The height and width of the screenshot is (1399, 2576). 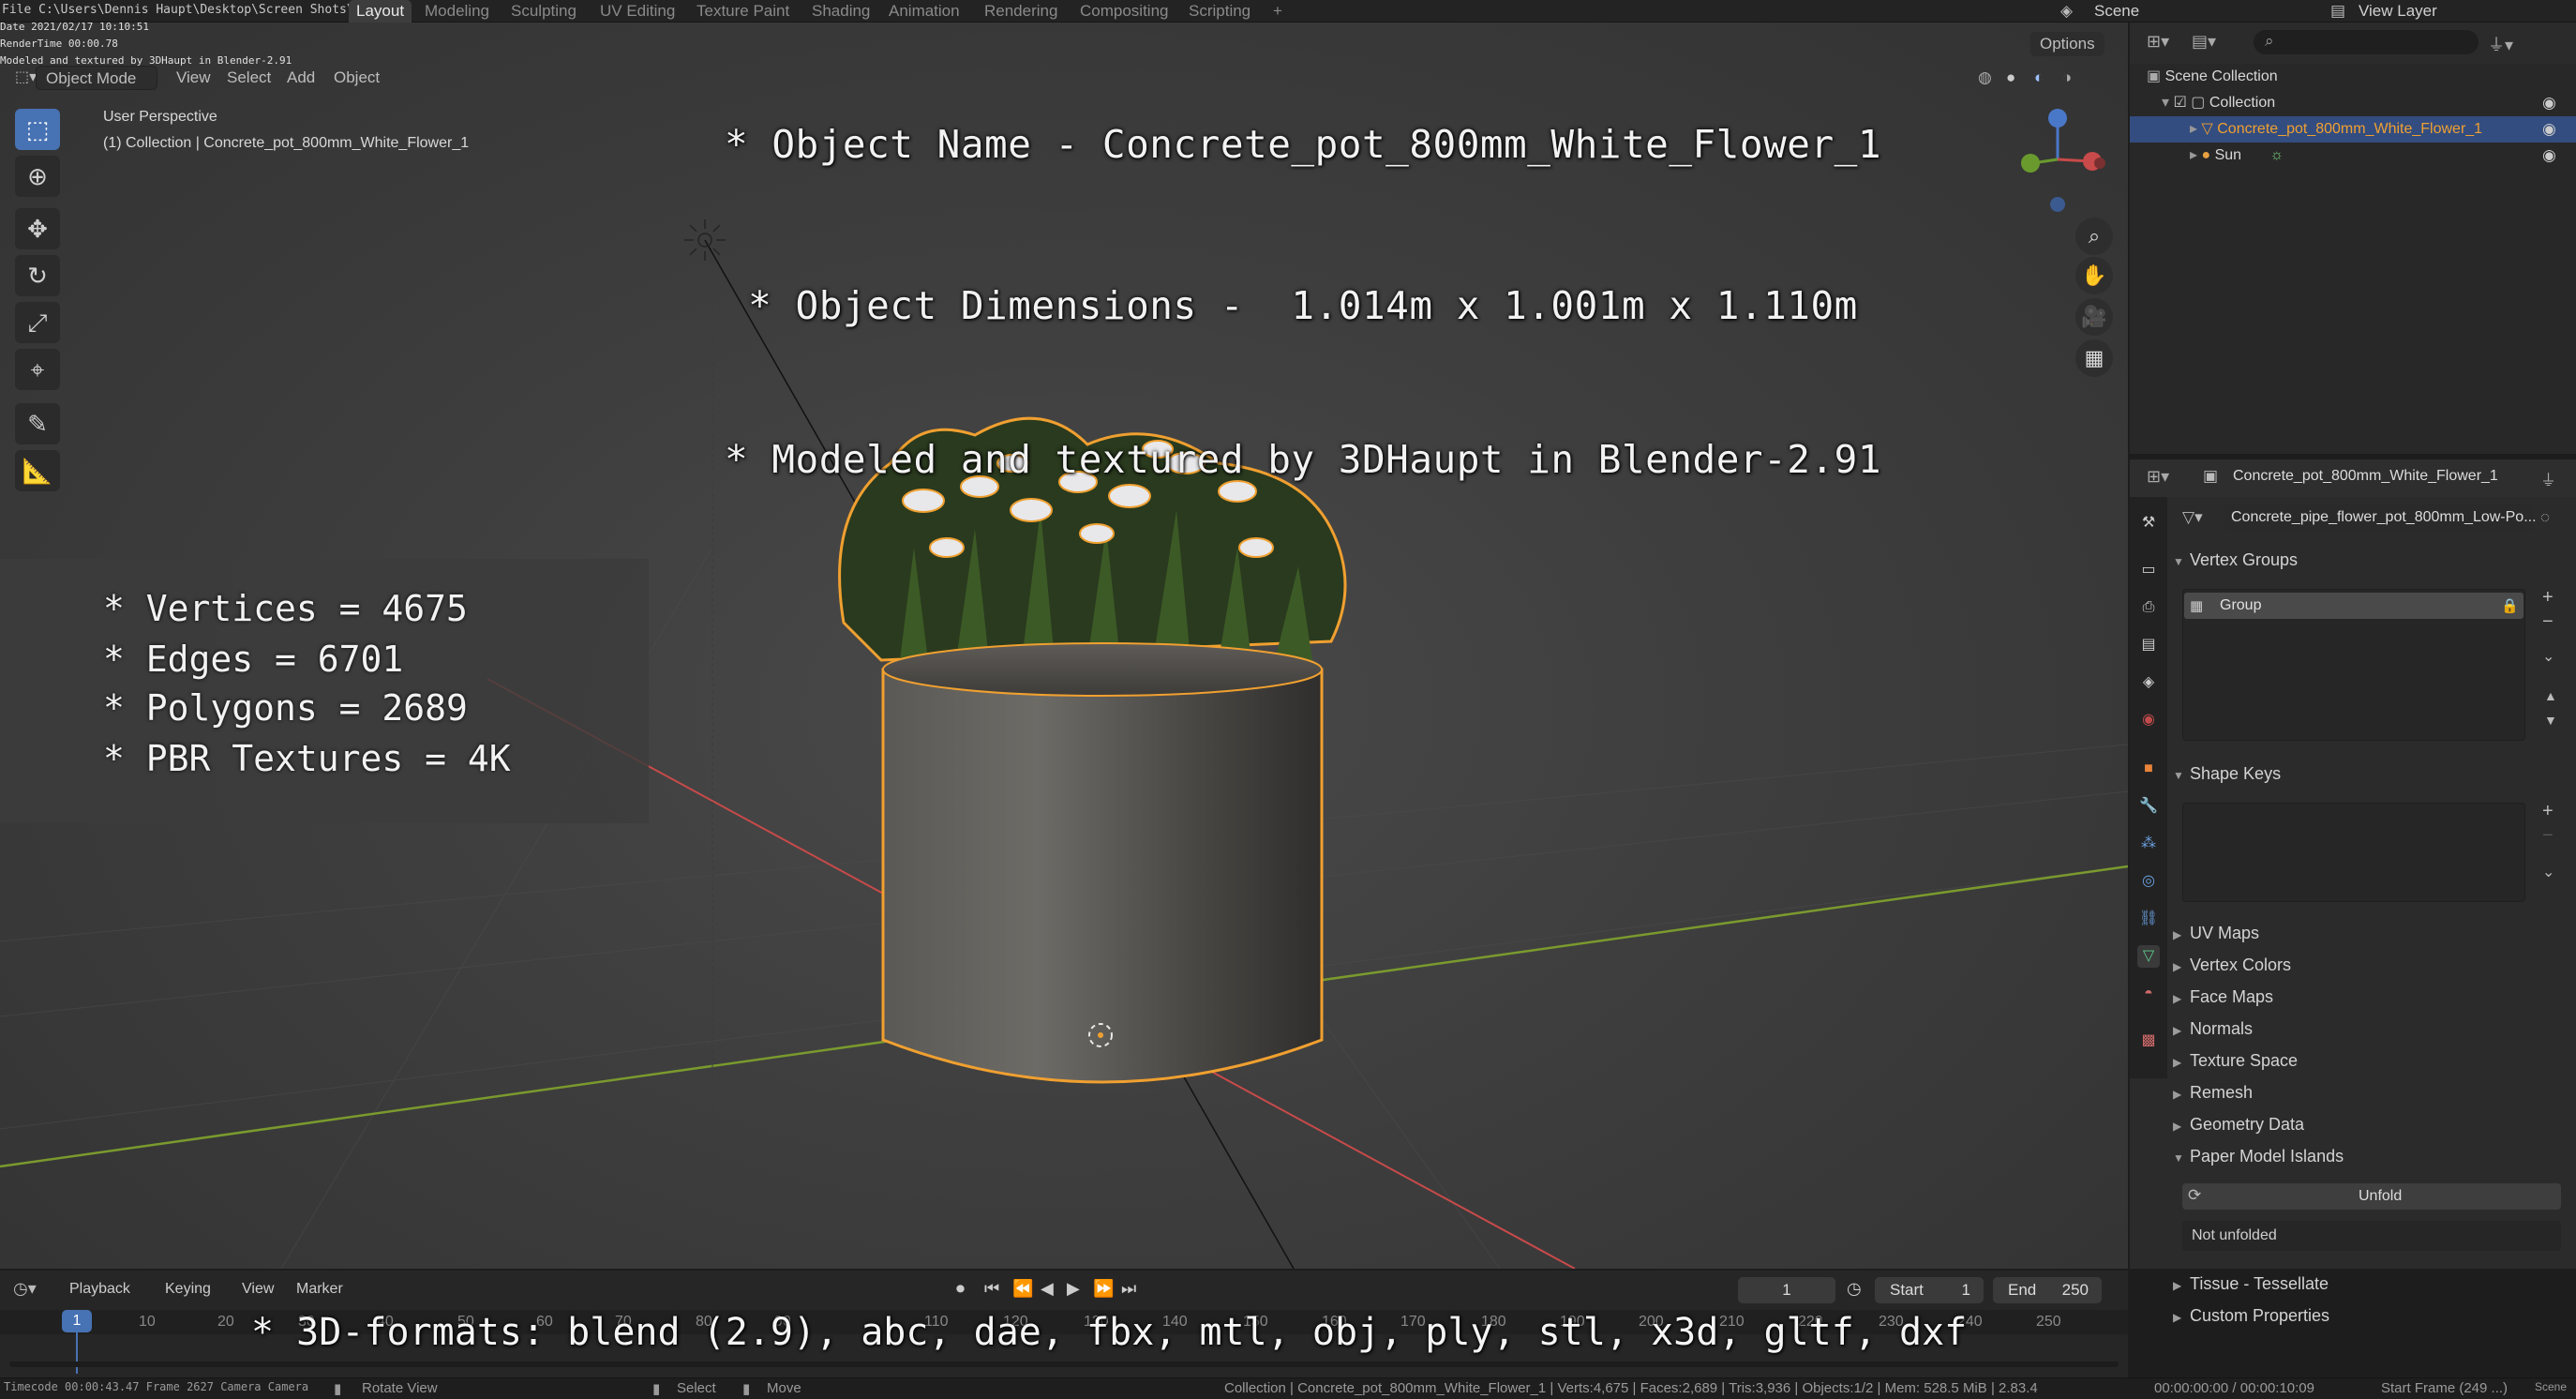 I want to click on jump-start-icon: ⏮, so click(x=992, y=1289).